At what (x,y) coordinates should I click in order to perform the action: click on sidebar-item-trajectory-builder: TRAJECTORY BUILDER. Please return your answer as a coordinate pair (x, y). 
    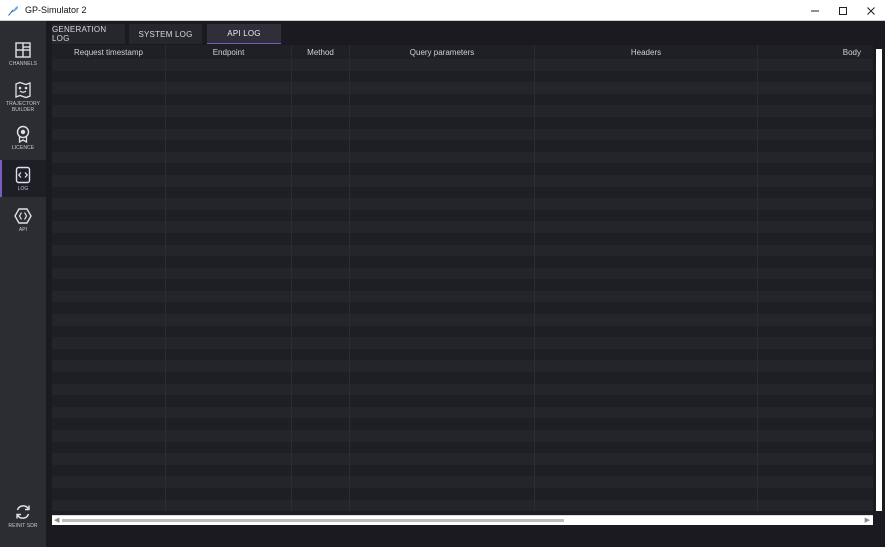
    Looking at the image, I should click on (23, 98).